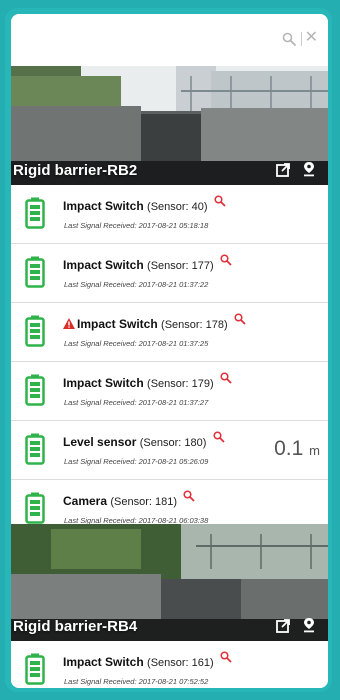 The height and width of the screenshot is (700, 340). Describe the element at coordinates (301, 39) in the screenshot. I see `search-divider` at that location.